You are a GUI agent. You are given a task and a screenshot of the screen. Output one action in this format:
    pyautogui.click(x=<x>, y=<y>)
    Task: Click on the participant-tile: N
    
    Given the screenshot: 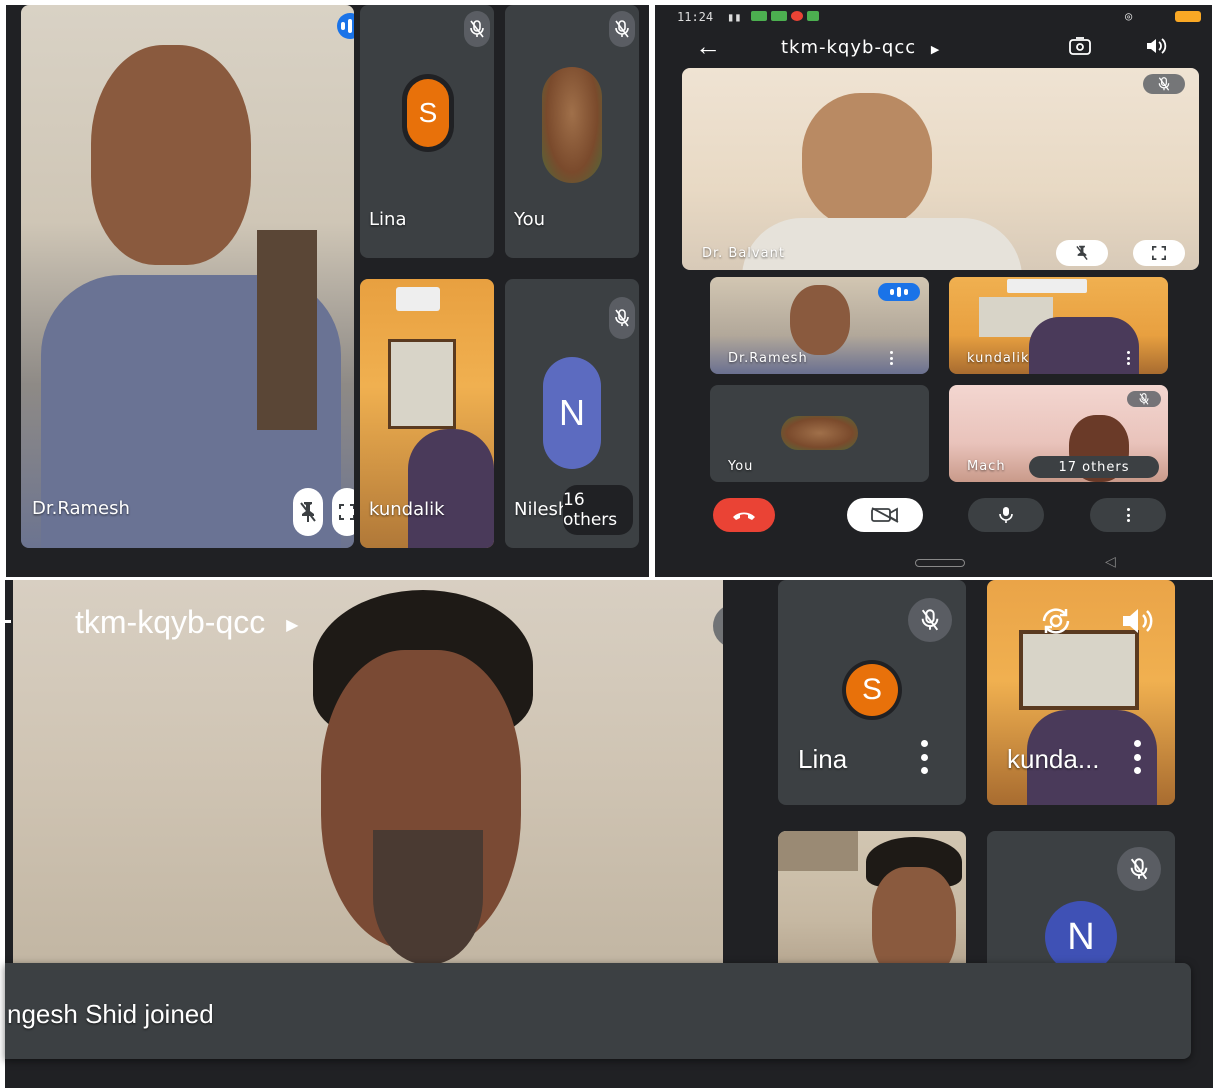 What is the action you would take?
    pyautogui.click(x=1081, y=906)
    